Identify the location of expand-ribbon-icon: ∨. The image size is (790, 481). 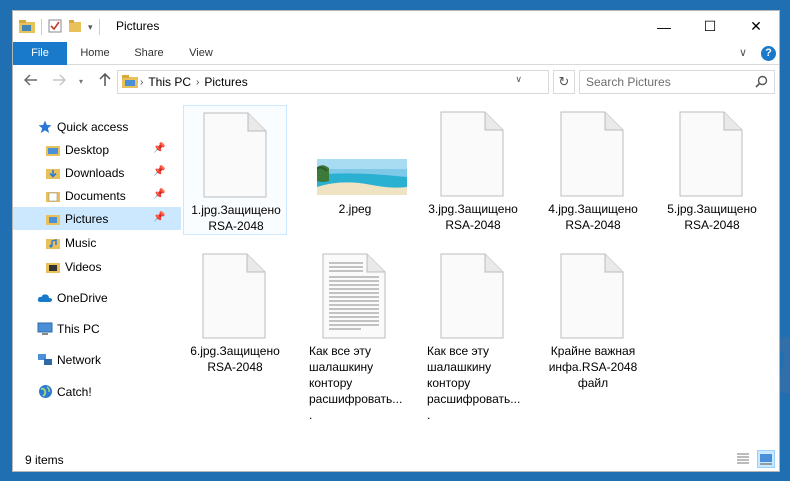
(743, 52).